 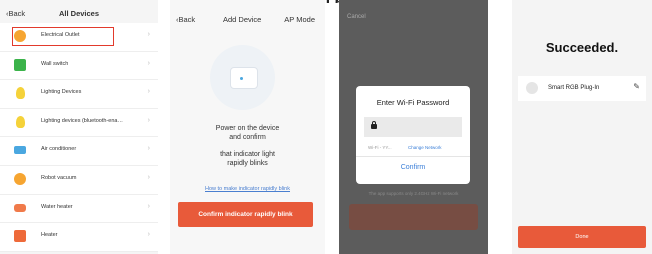 I want to click on confirm-button: Confirm, so click(x=413, y=167).